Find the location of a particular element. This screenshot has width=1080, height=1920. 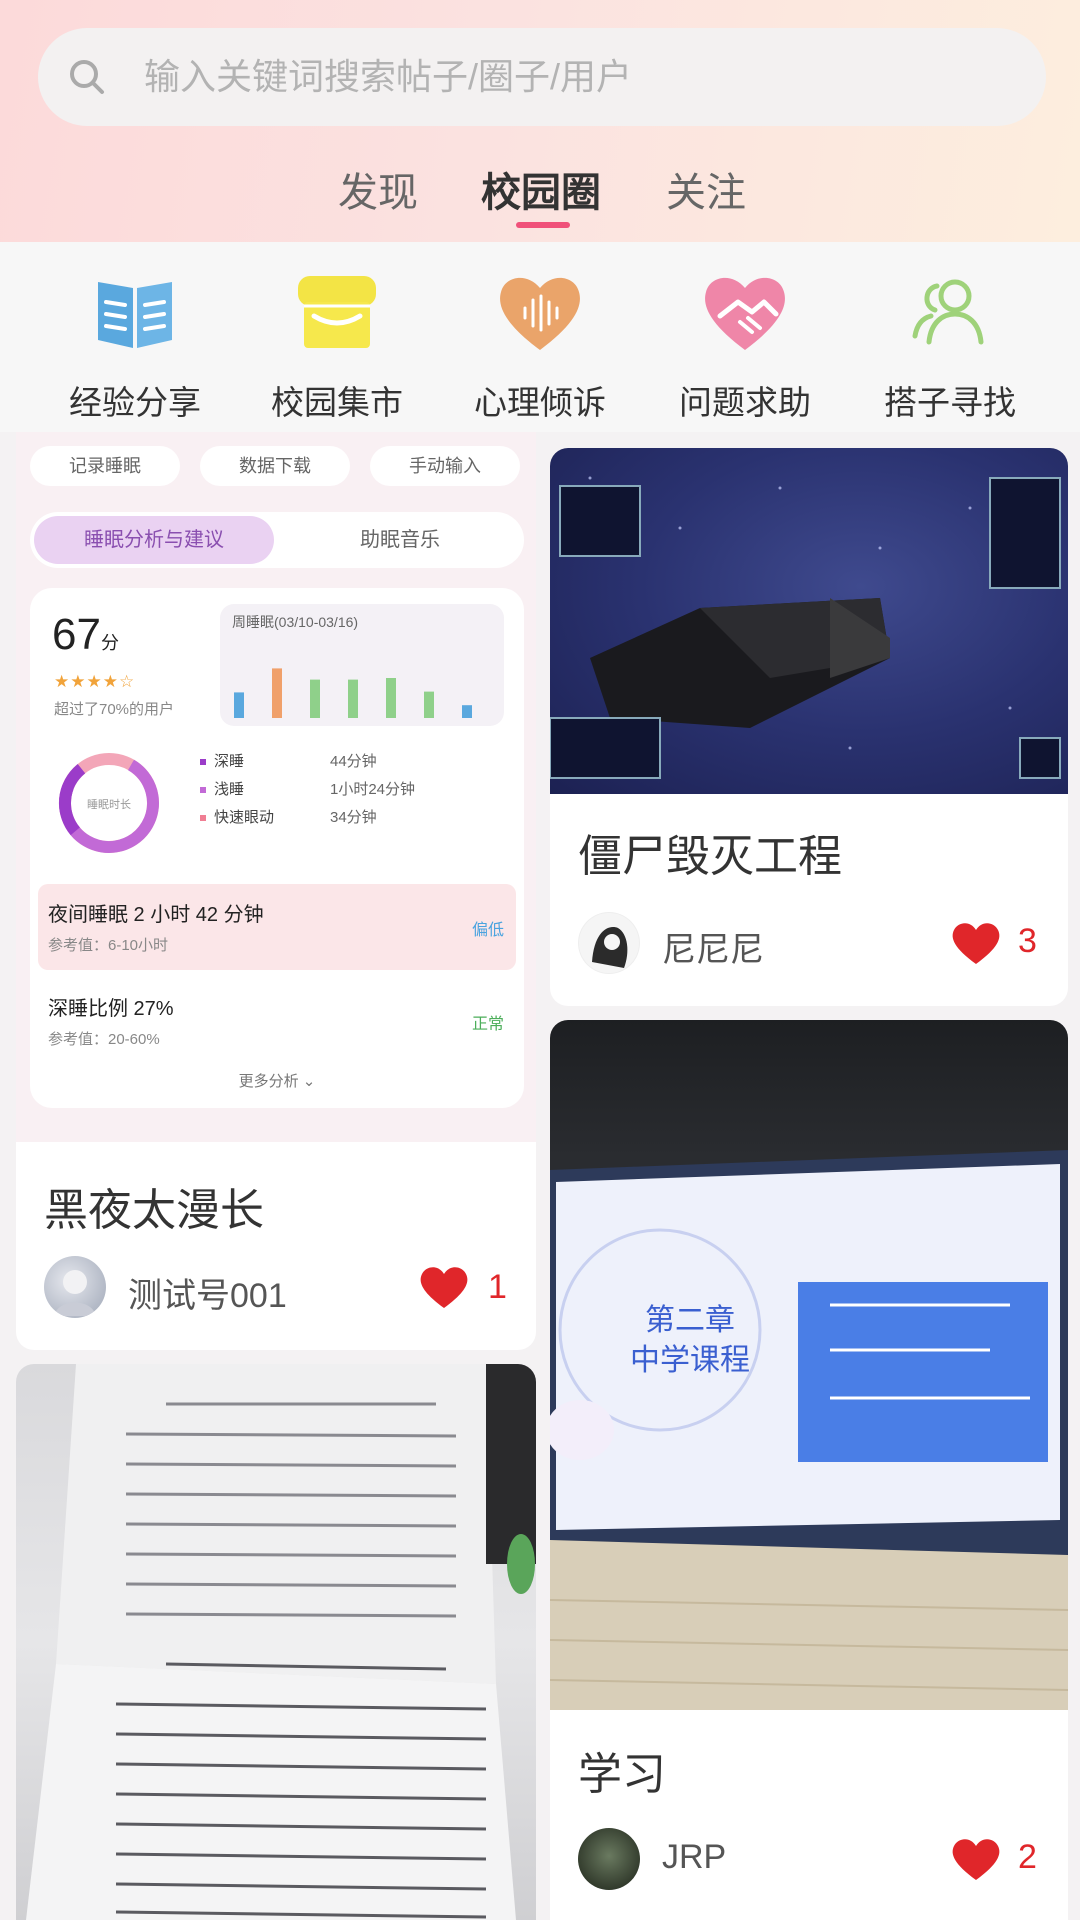

category-label: 搭子寻找 is located at coordinates (950, 402).